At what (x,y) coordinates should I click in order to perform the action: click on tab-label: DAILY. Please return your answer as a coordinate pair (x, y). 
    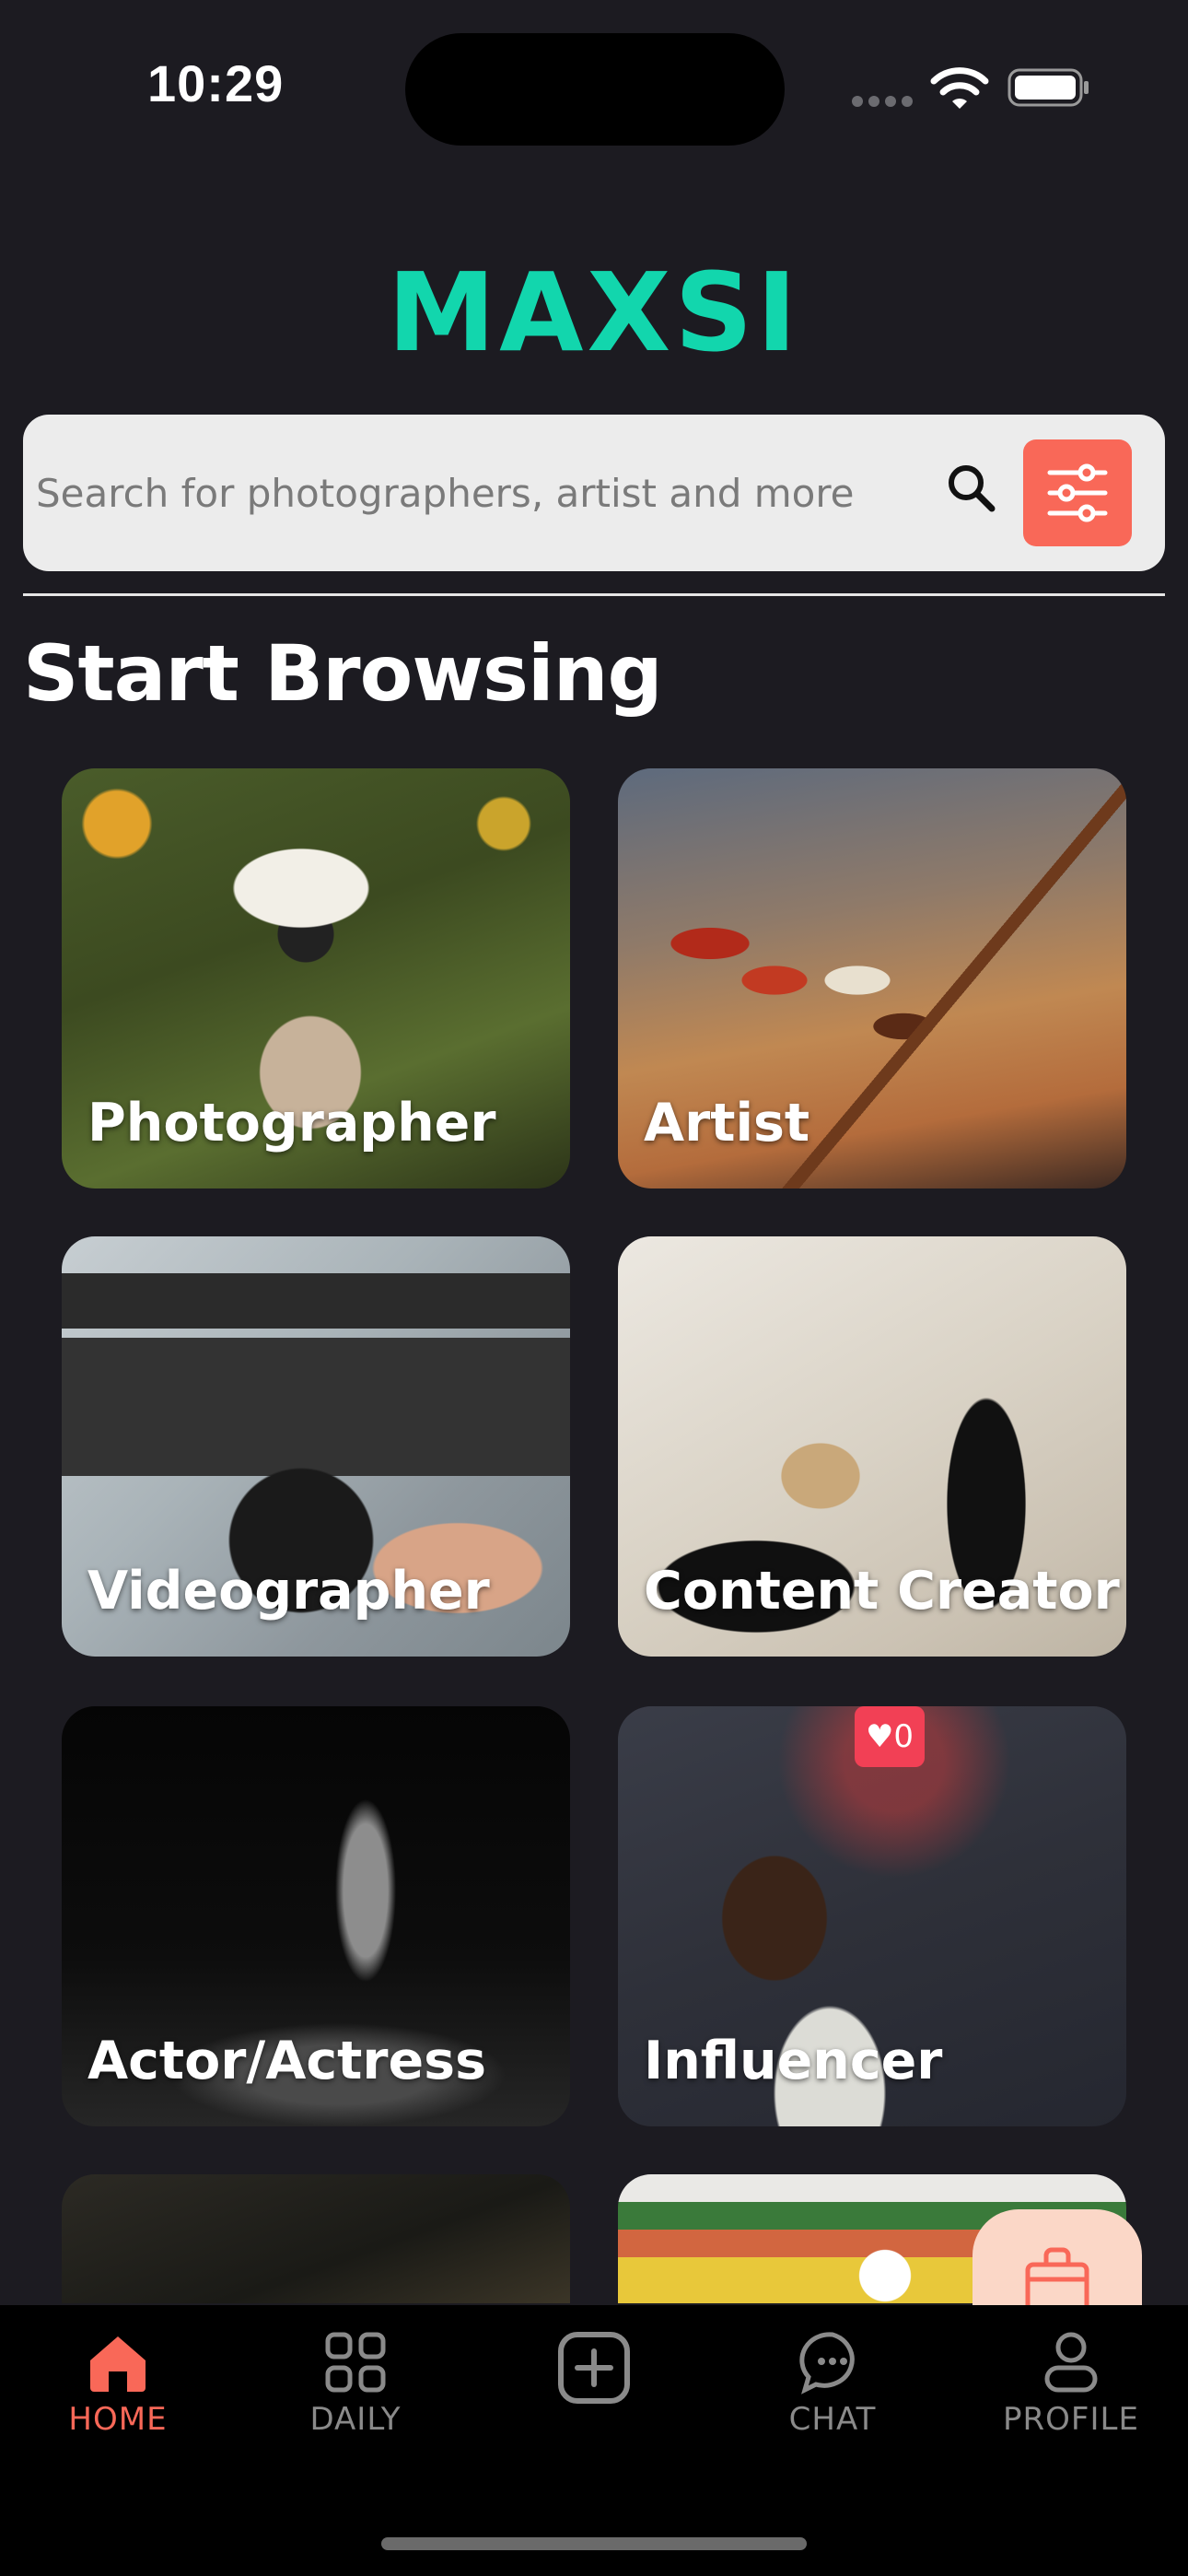
    Looking at the image, I should click on (355, 2419).